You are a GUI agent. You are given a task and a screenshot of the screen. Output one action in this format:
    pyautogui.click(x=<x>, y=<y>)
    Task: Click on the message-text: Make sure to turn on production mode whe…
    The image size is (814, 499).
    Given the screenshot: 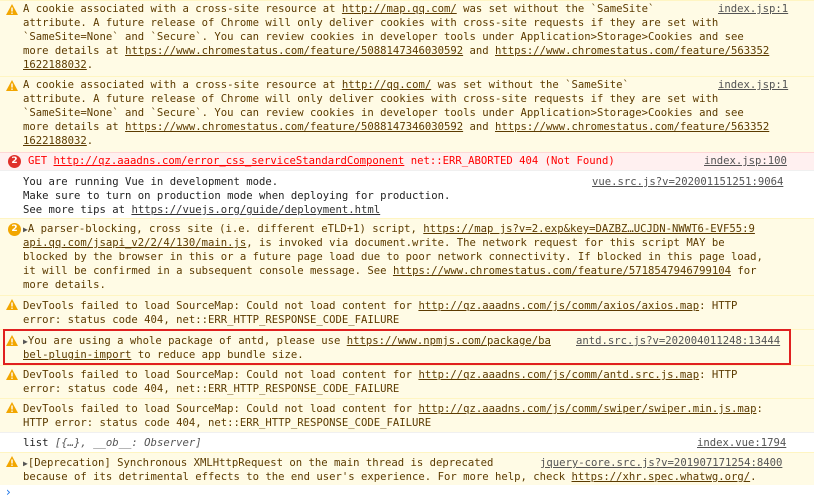 What is the action you would take?
    pyautogui.click(x=237, y=196)
    